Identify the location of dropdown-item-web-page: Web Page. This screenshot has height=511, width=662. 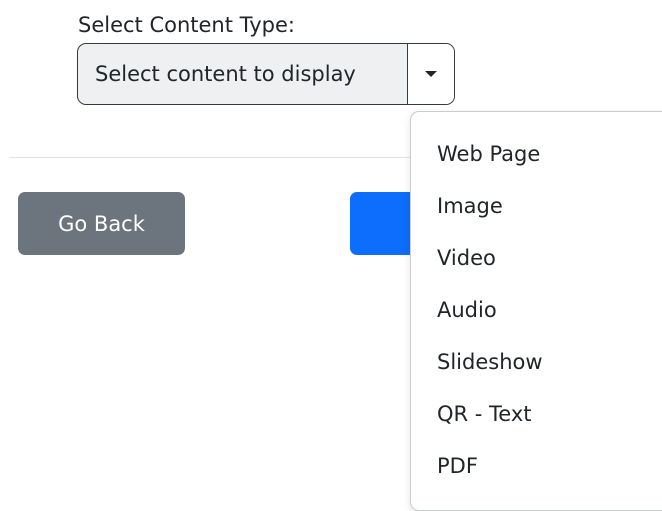
(536, 154).